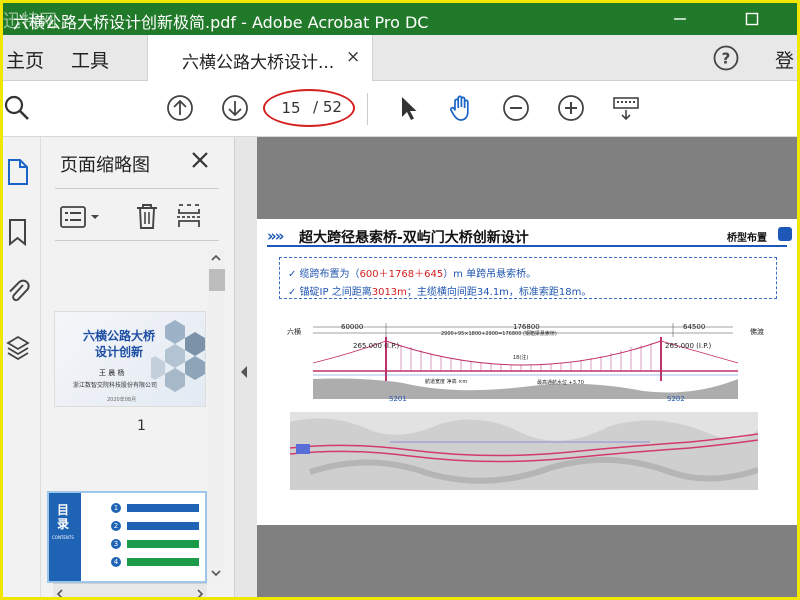 The width and height of the screenshot is (800, 600). I want to click on minimize-button, so click(680, 19).